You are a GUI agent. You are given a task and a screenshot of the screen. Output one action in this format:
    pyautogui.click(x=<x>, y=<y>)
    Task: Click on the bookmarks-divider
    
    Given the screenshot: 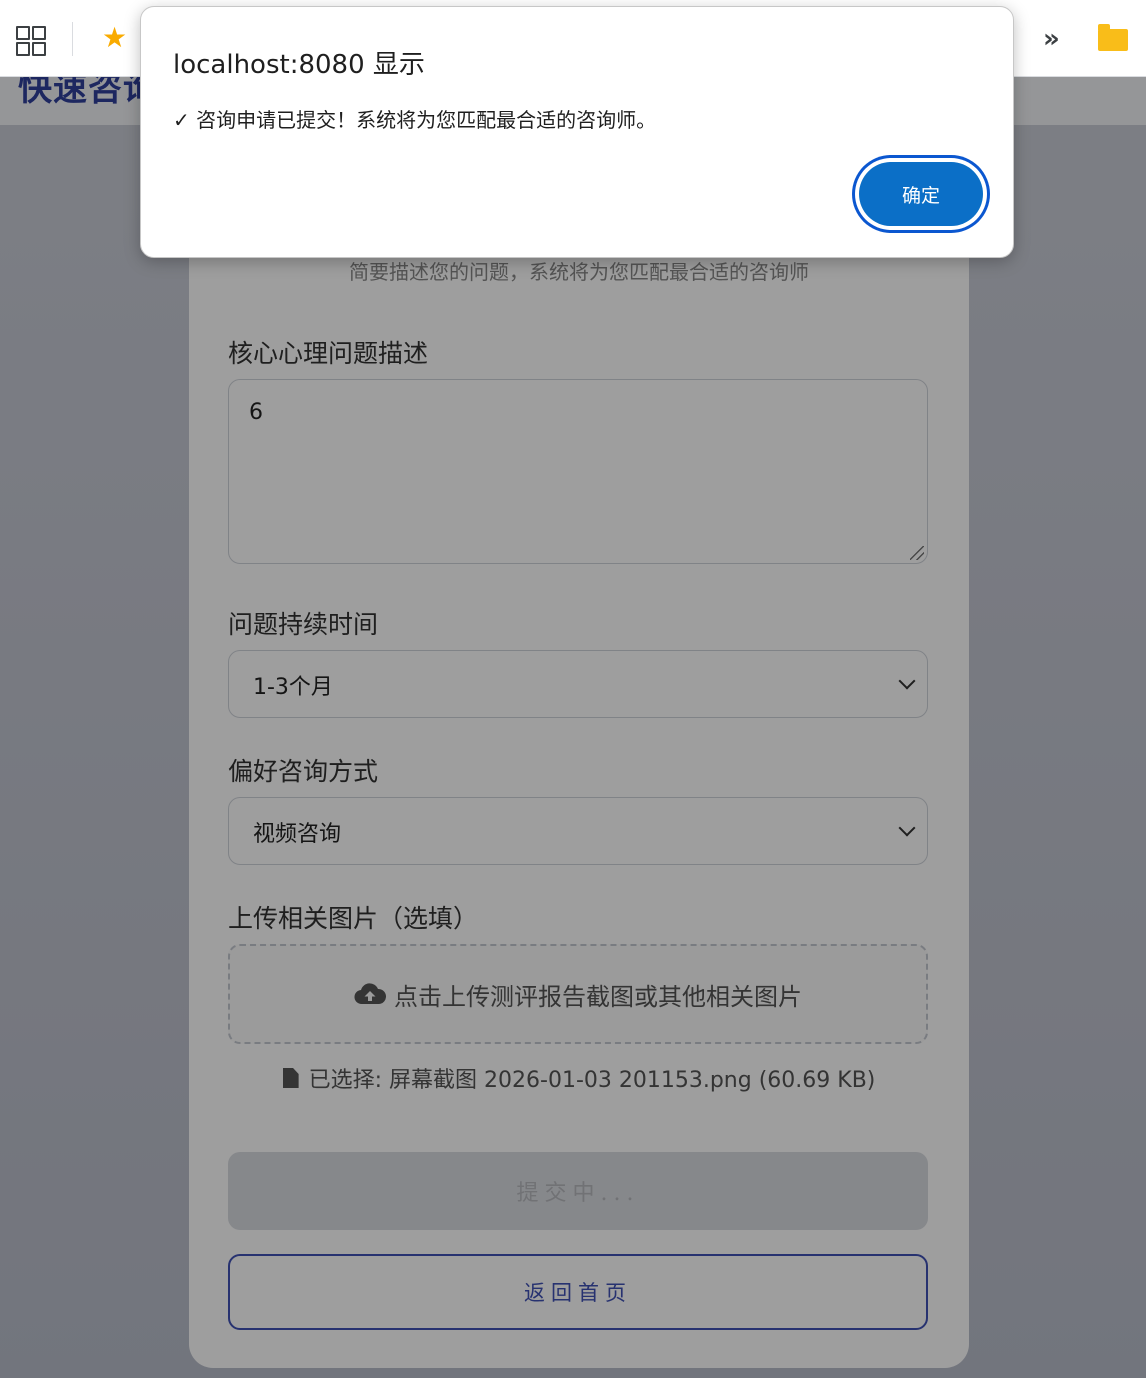 What is the action you would take?
    pyautogui.click(x=72, y=39)
    